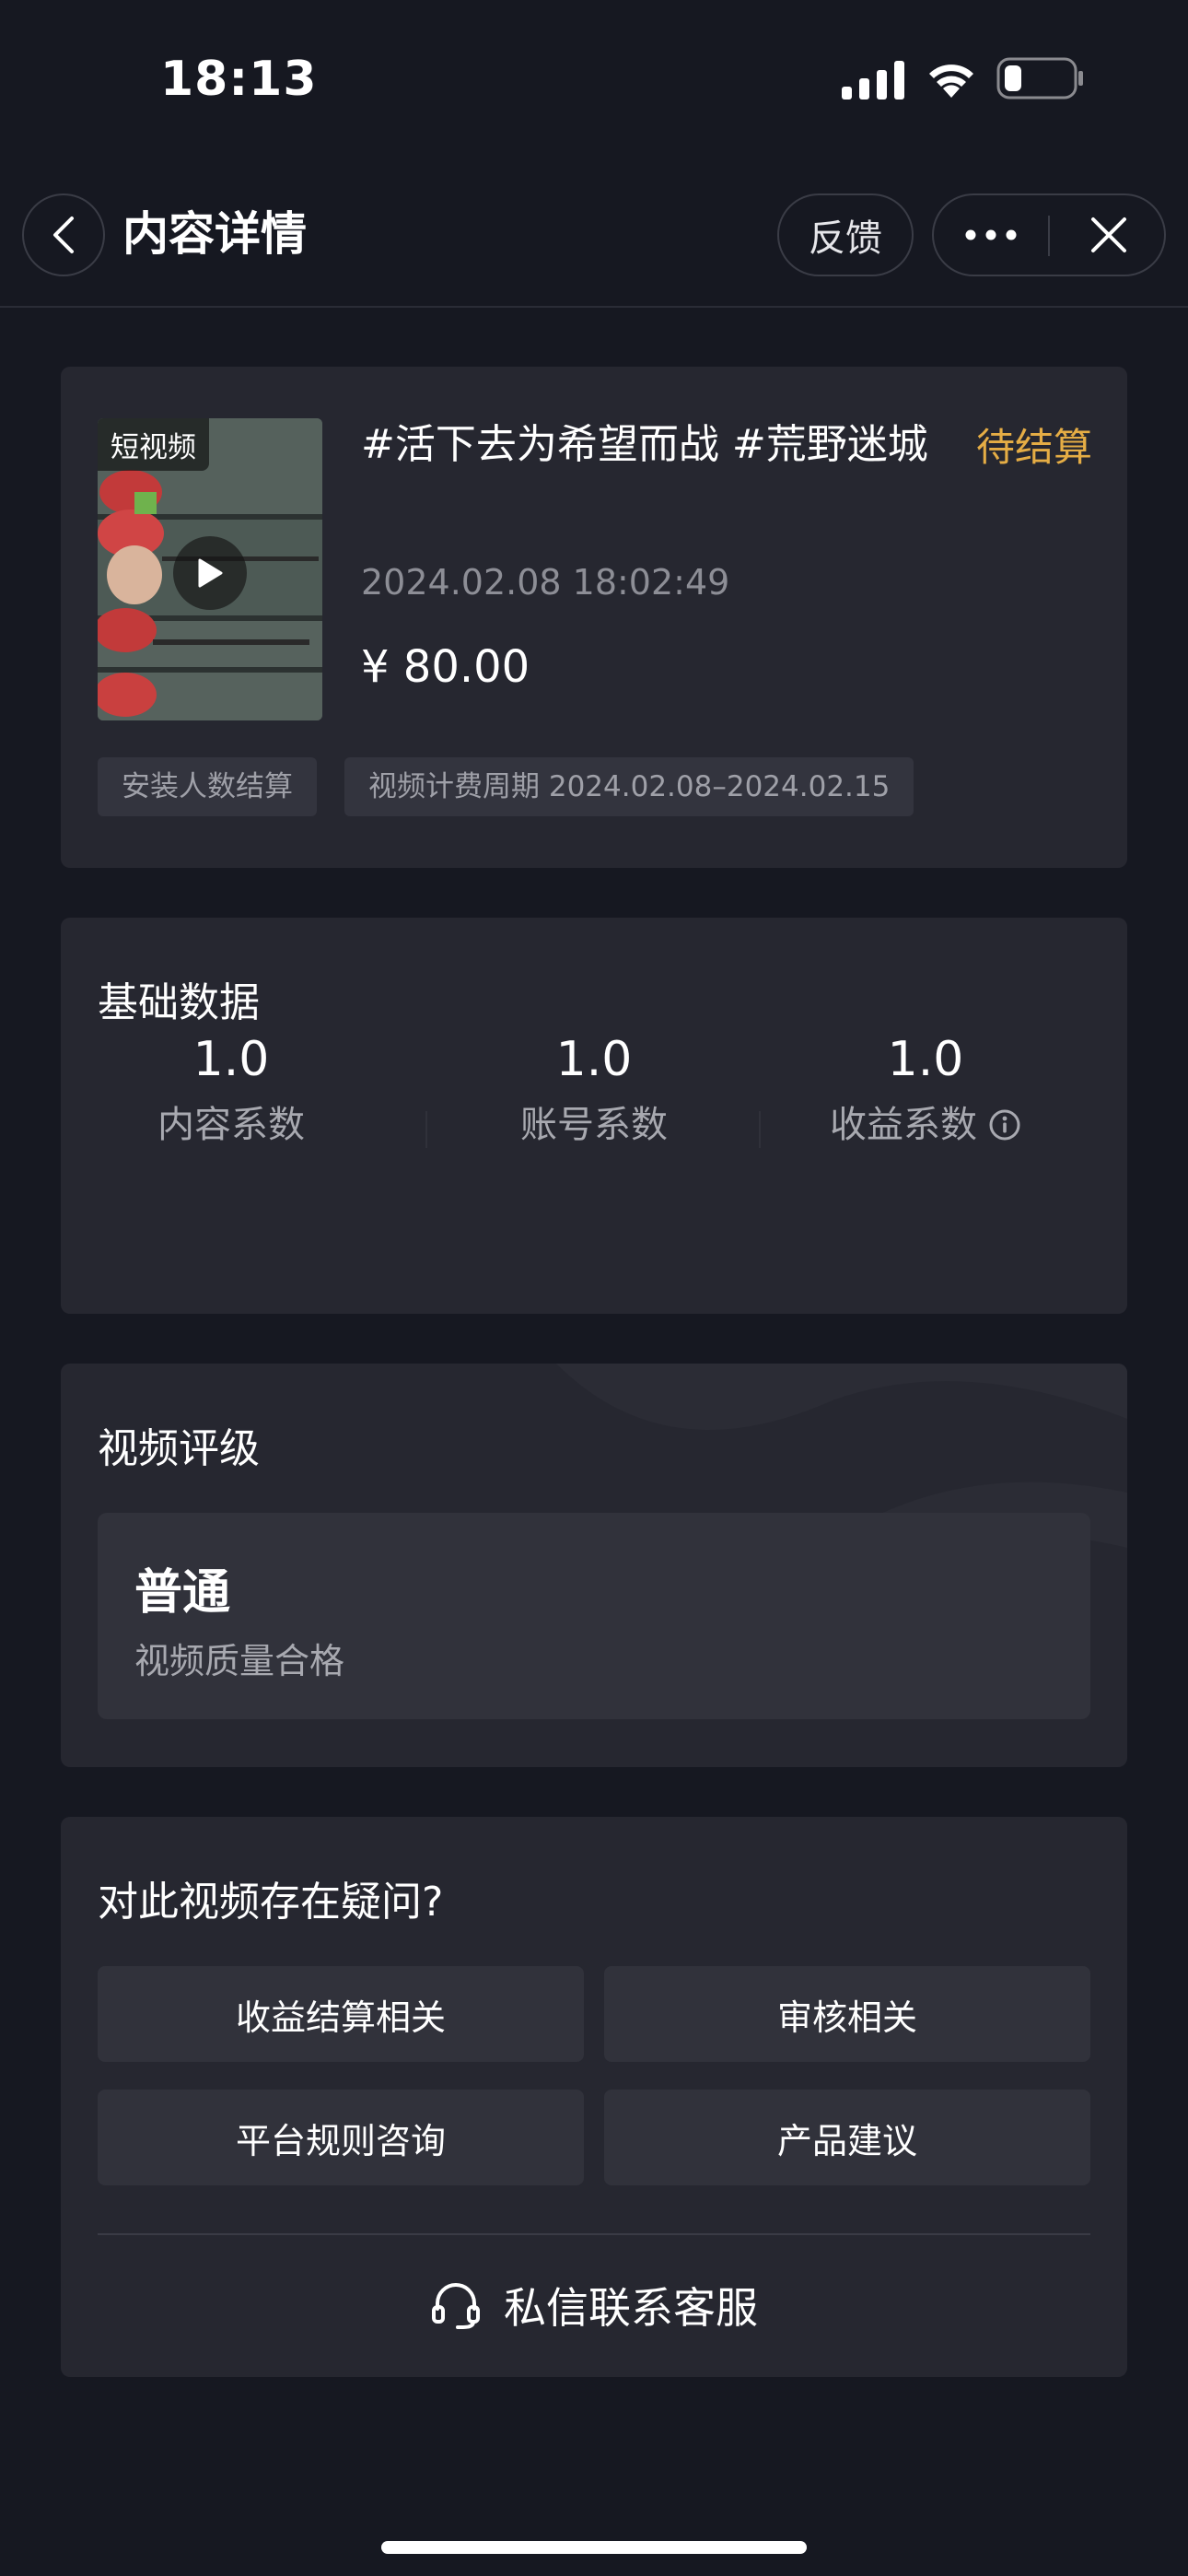 The image size is (1188, 2576). Describe the element at coordinates (239, 79) in the screenshot. I see `status-time: 18:13` at that location.